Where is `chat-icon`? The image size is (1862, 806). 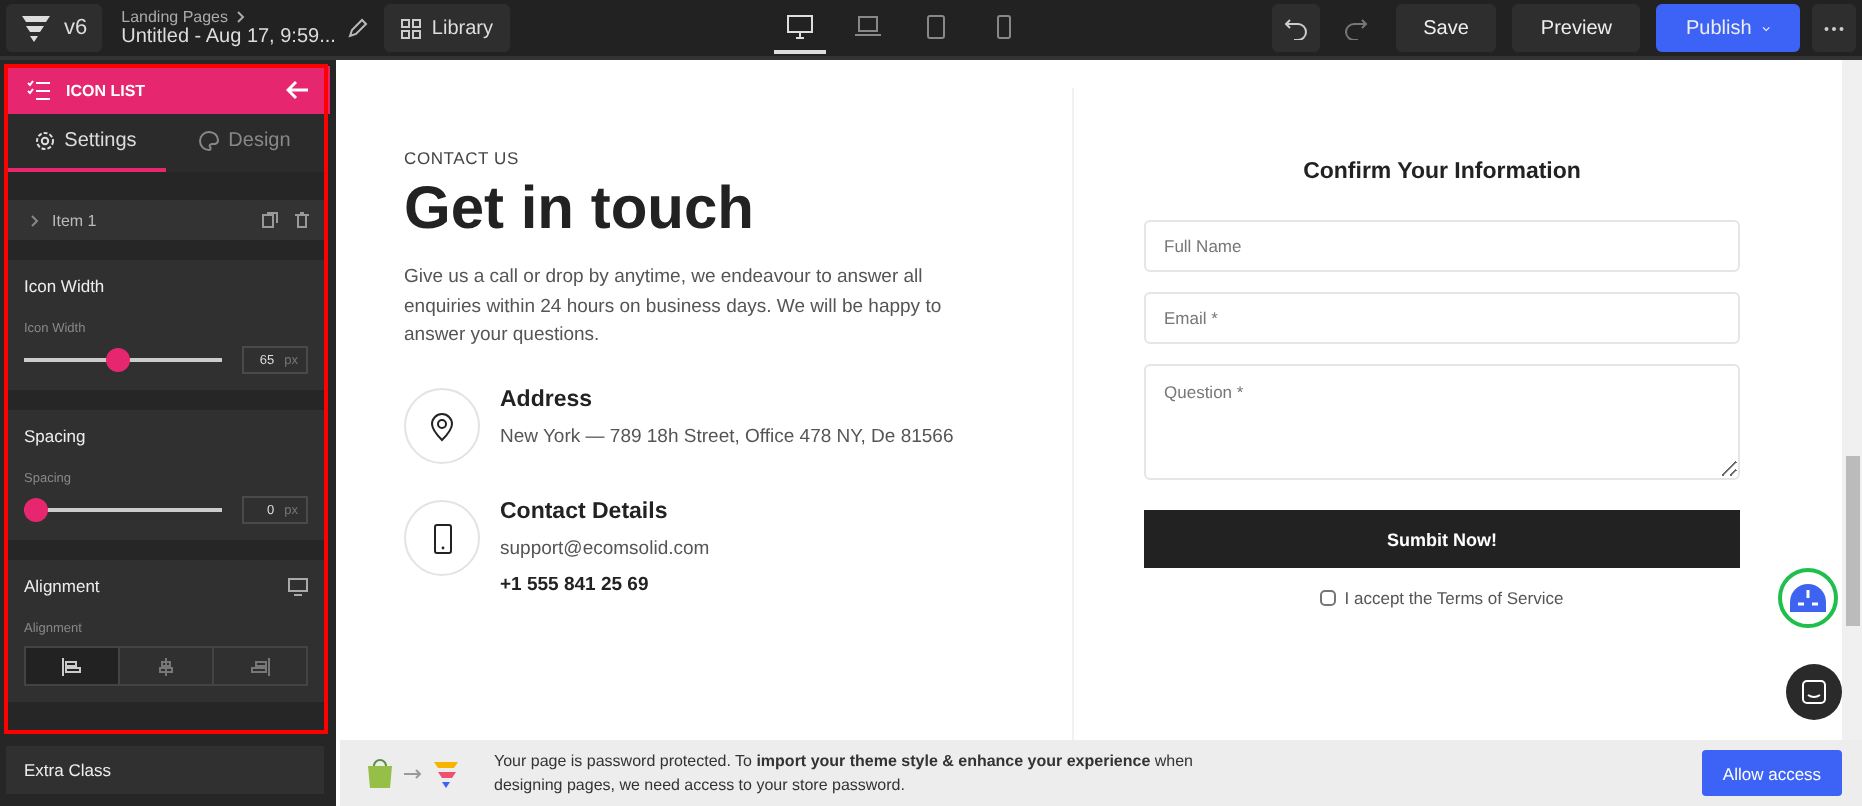 chat-icon is located at coordinates (1814, 692).